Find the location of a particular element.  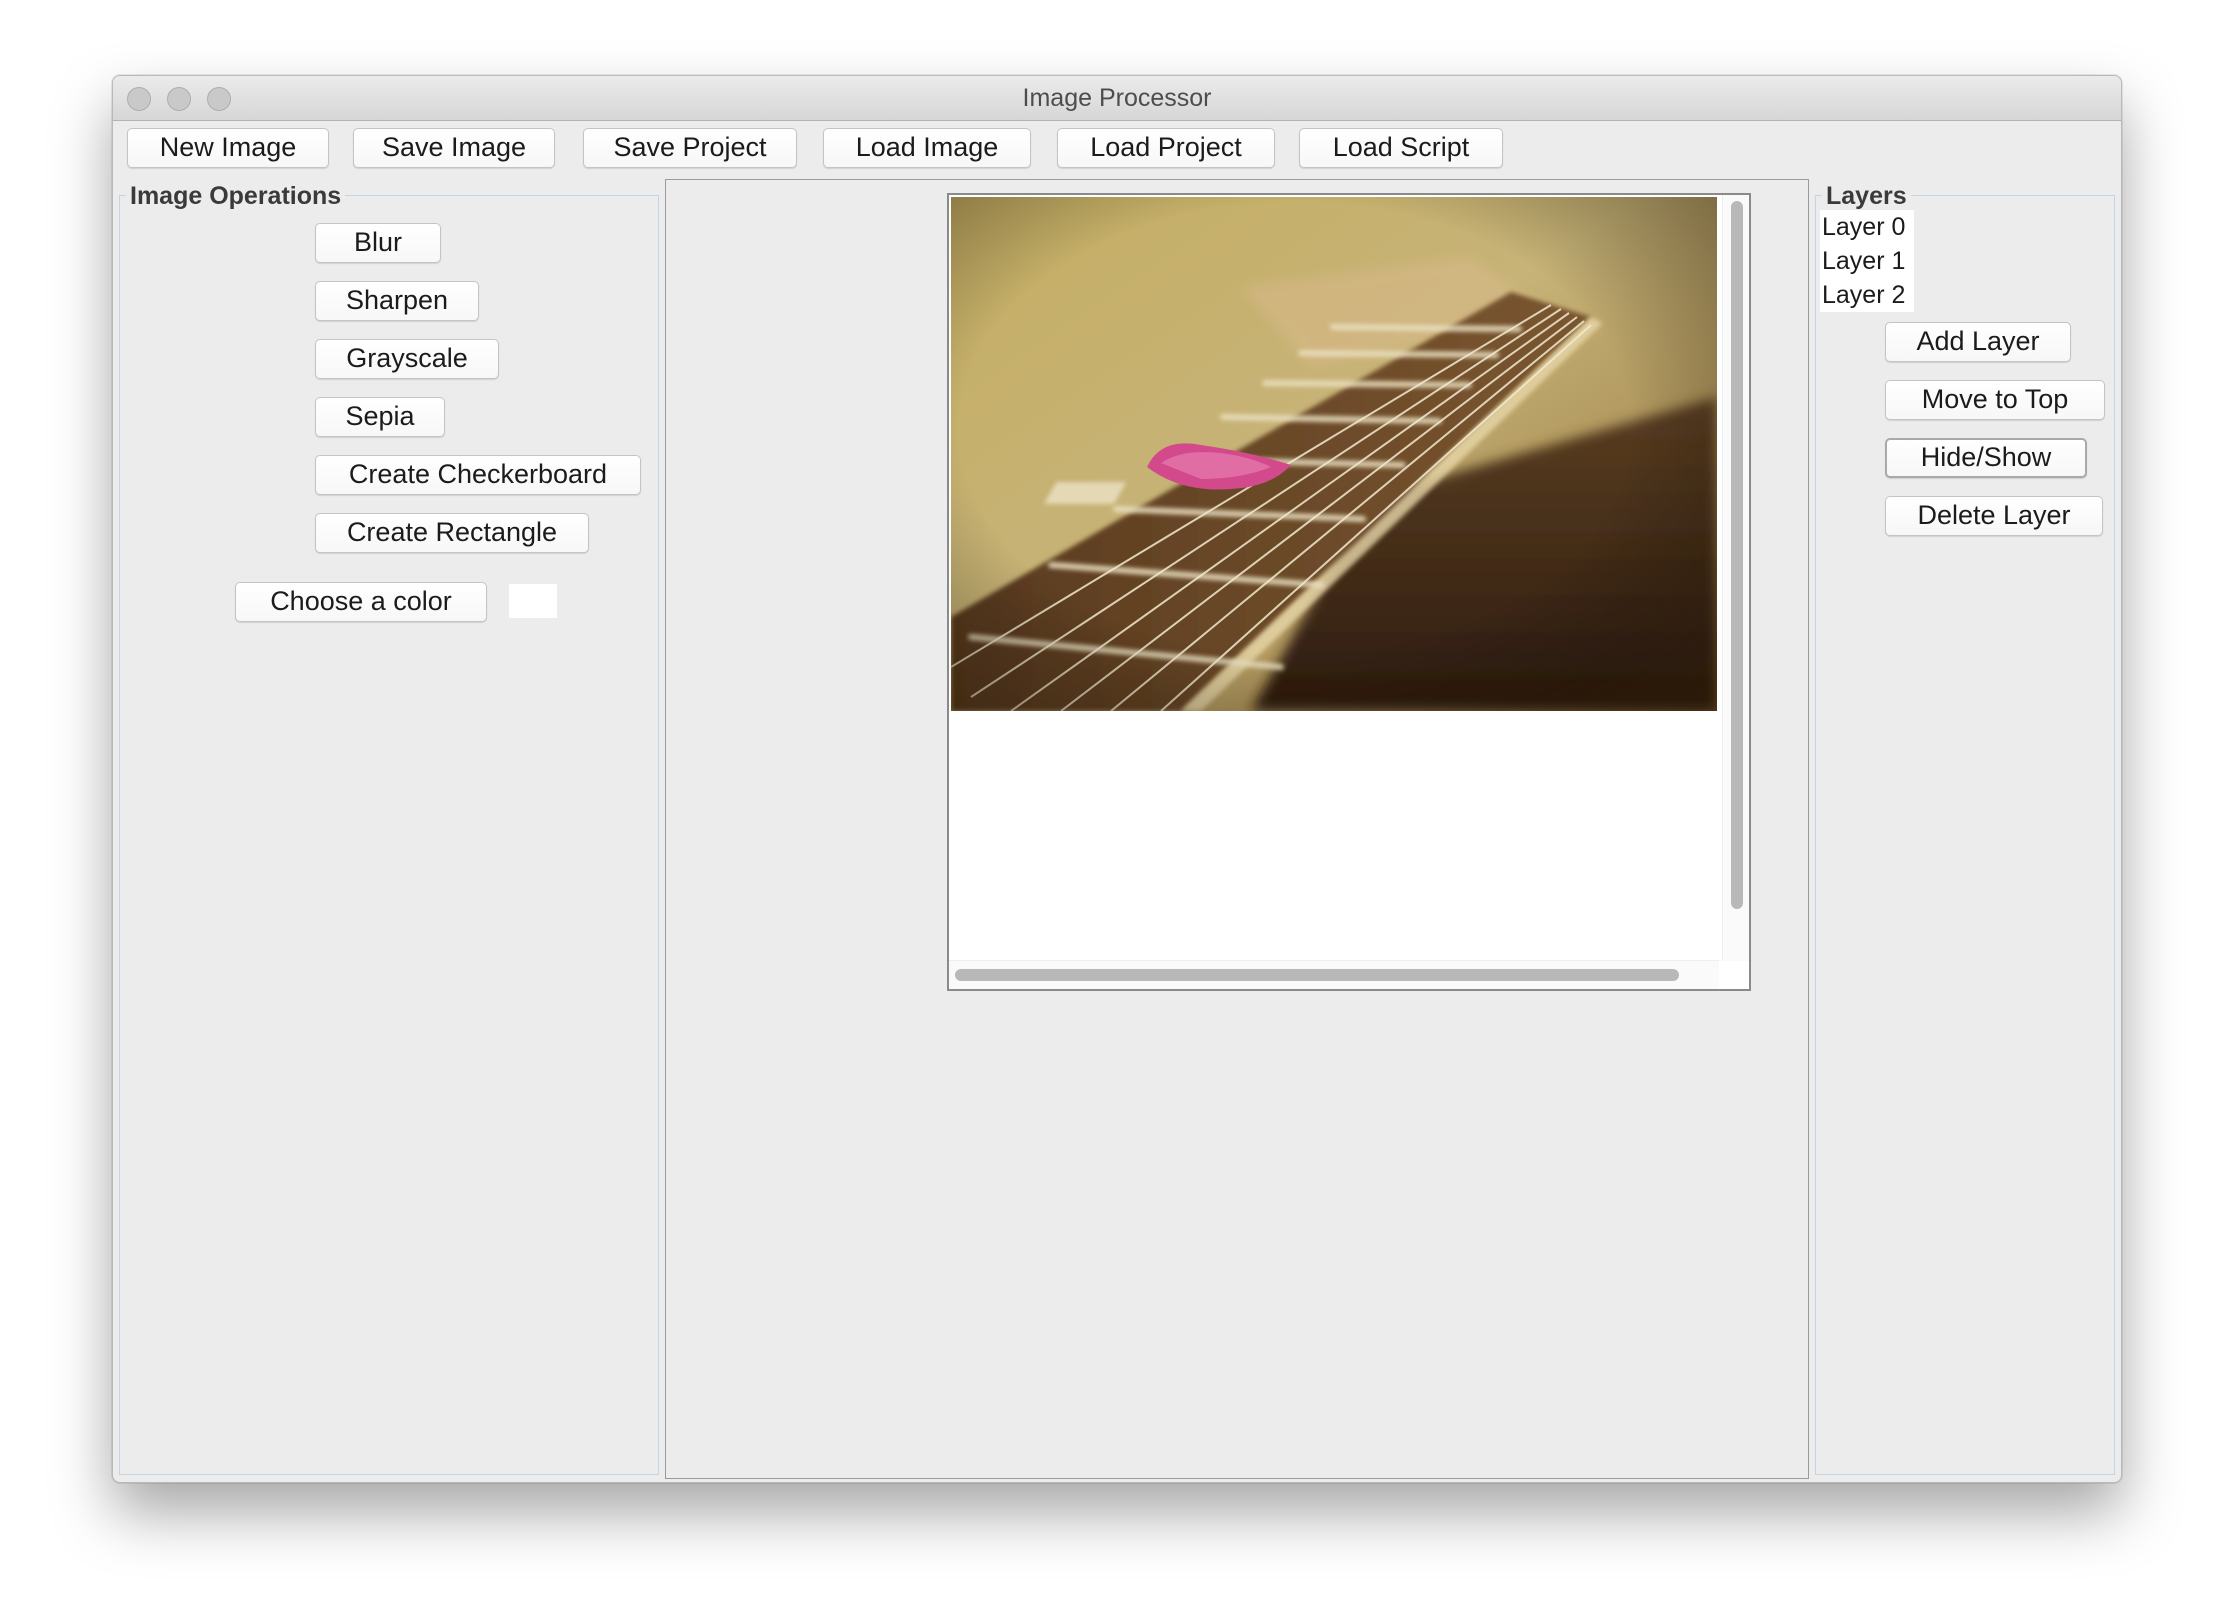

load-image-button: Load Image is located at coordinates (927, 148).